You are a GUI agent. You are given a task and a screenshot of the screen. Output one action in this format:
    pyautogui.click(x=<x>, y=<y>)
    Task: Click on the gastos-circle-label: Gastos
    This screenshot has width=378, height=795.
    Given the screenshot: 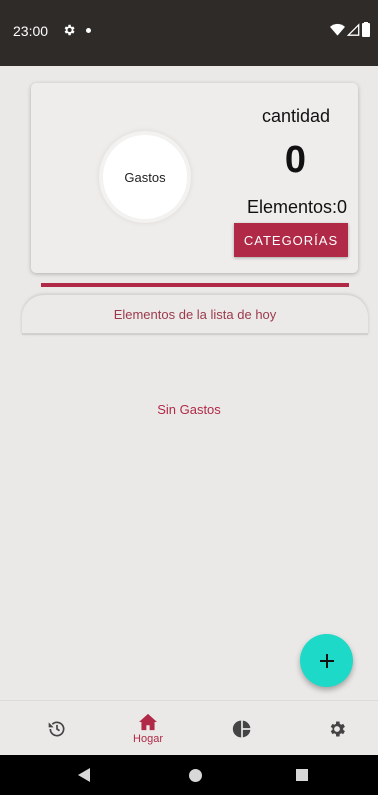 What is the action you would take?
    pyautogui.click(x=145, y=177)
    